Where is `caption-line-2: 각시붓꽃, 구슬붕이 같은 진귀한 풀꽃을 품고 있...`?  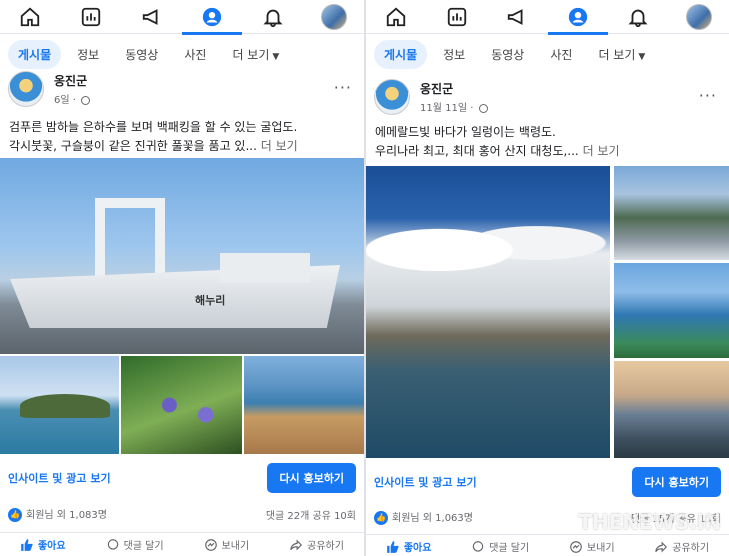
caption-line-2: 각시붓꽃, 구슬붕이 같은 진귀한 풀꽃을 품고 있... is located at coordinates (133, 146).